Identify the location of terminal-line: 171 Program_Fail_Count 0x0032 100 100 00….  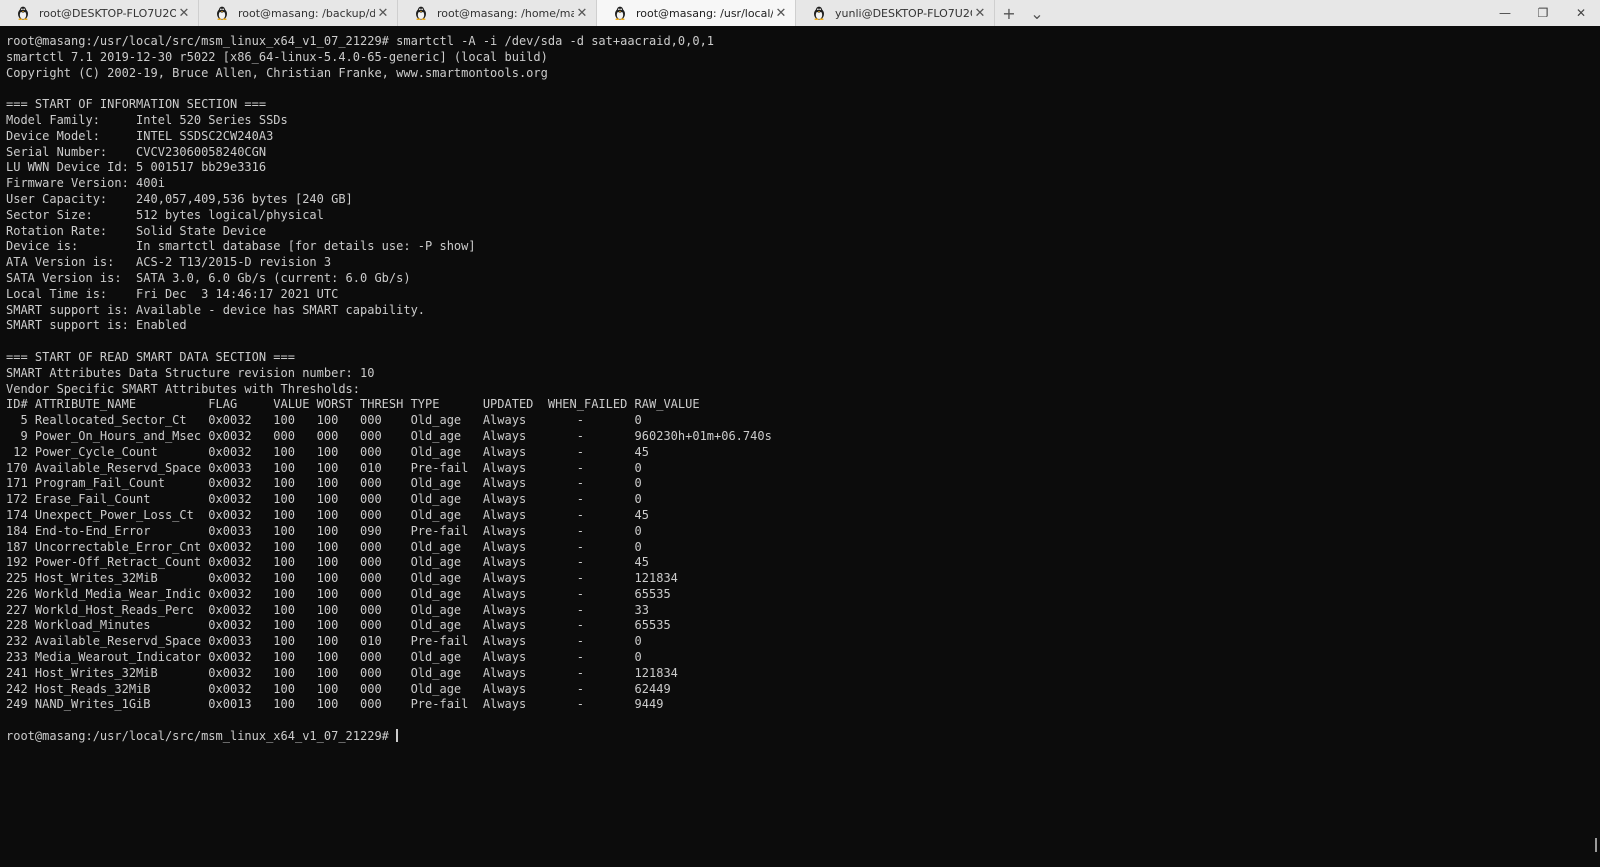
(324, 483).